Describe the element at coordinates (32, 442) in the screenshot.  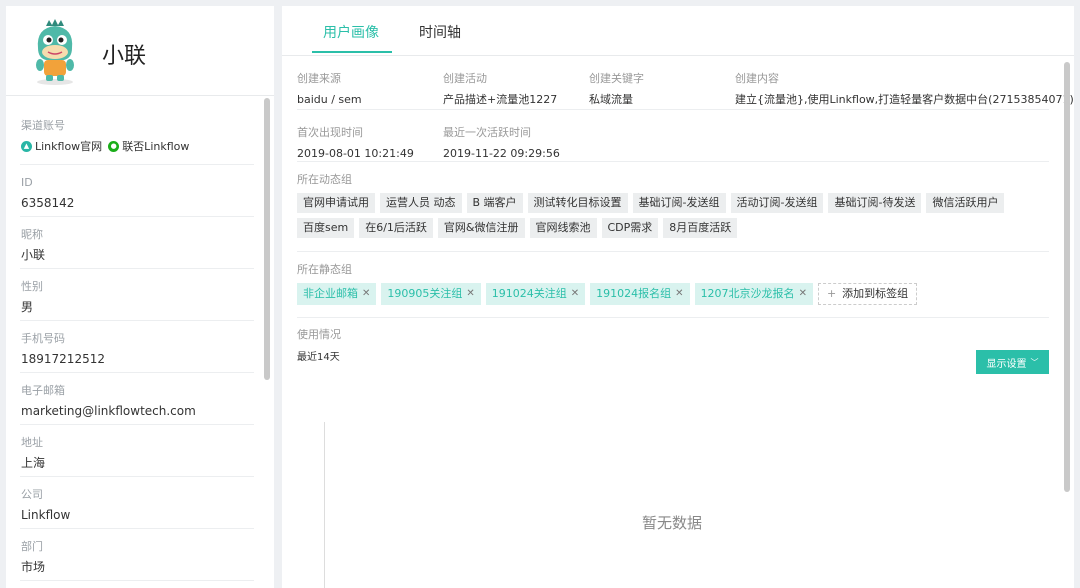
I see `field-label: 地址` at that location.